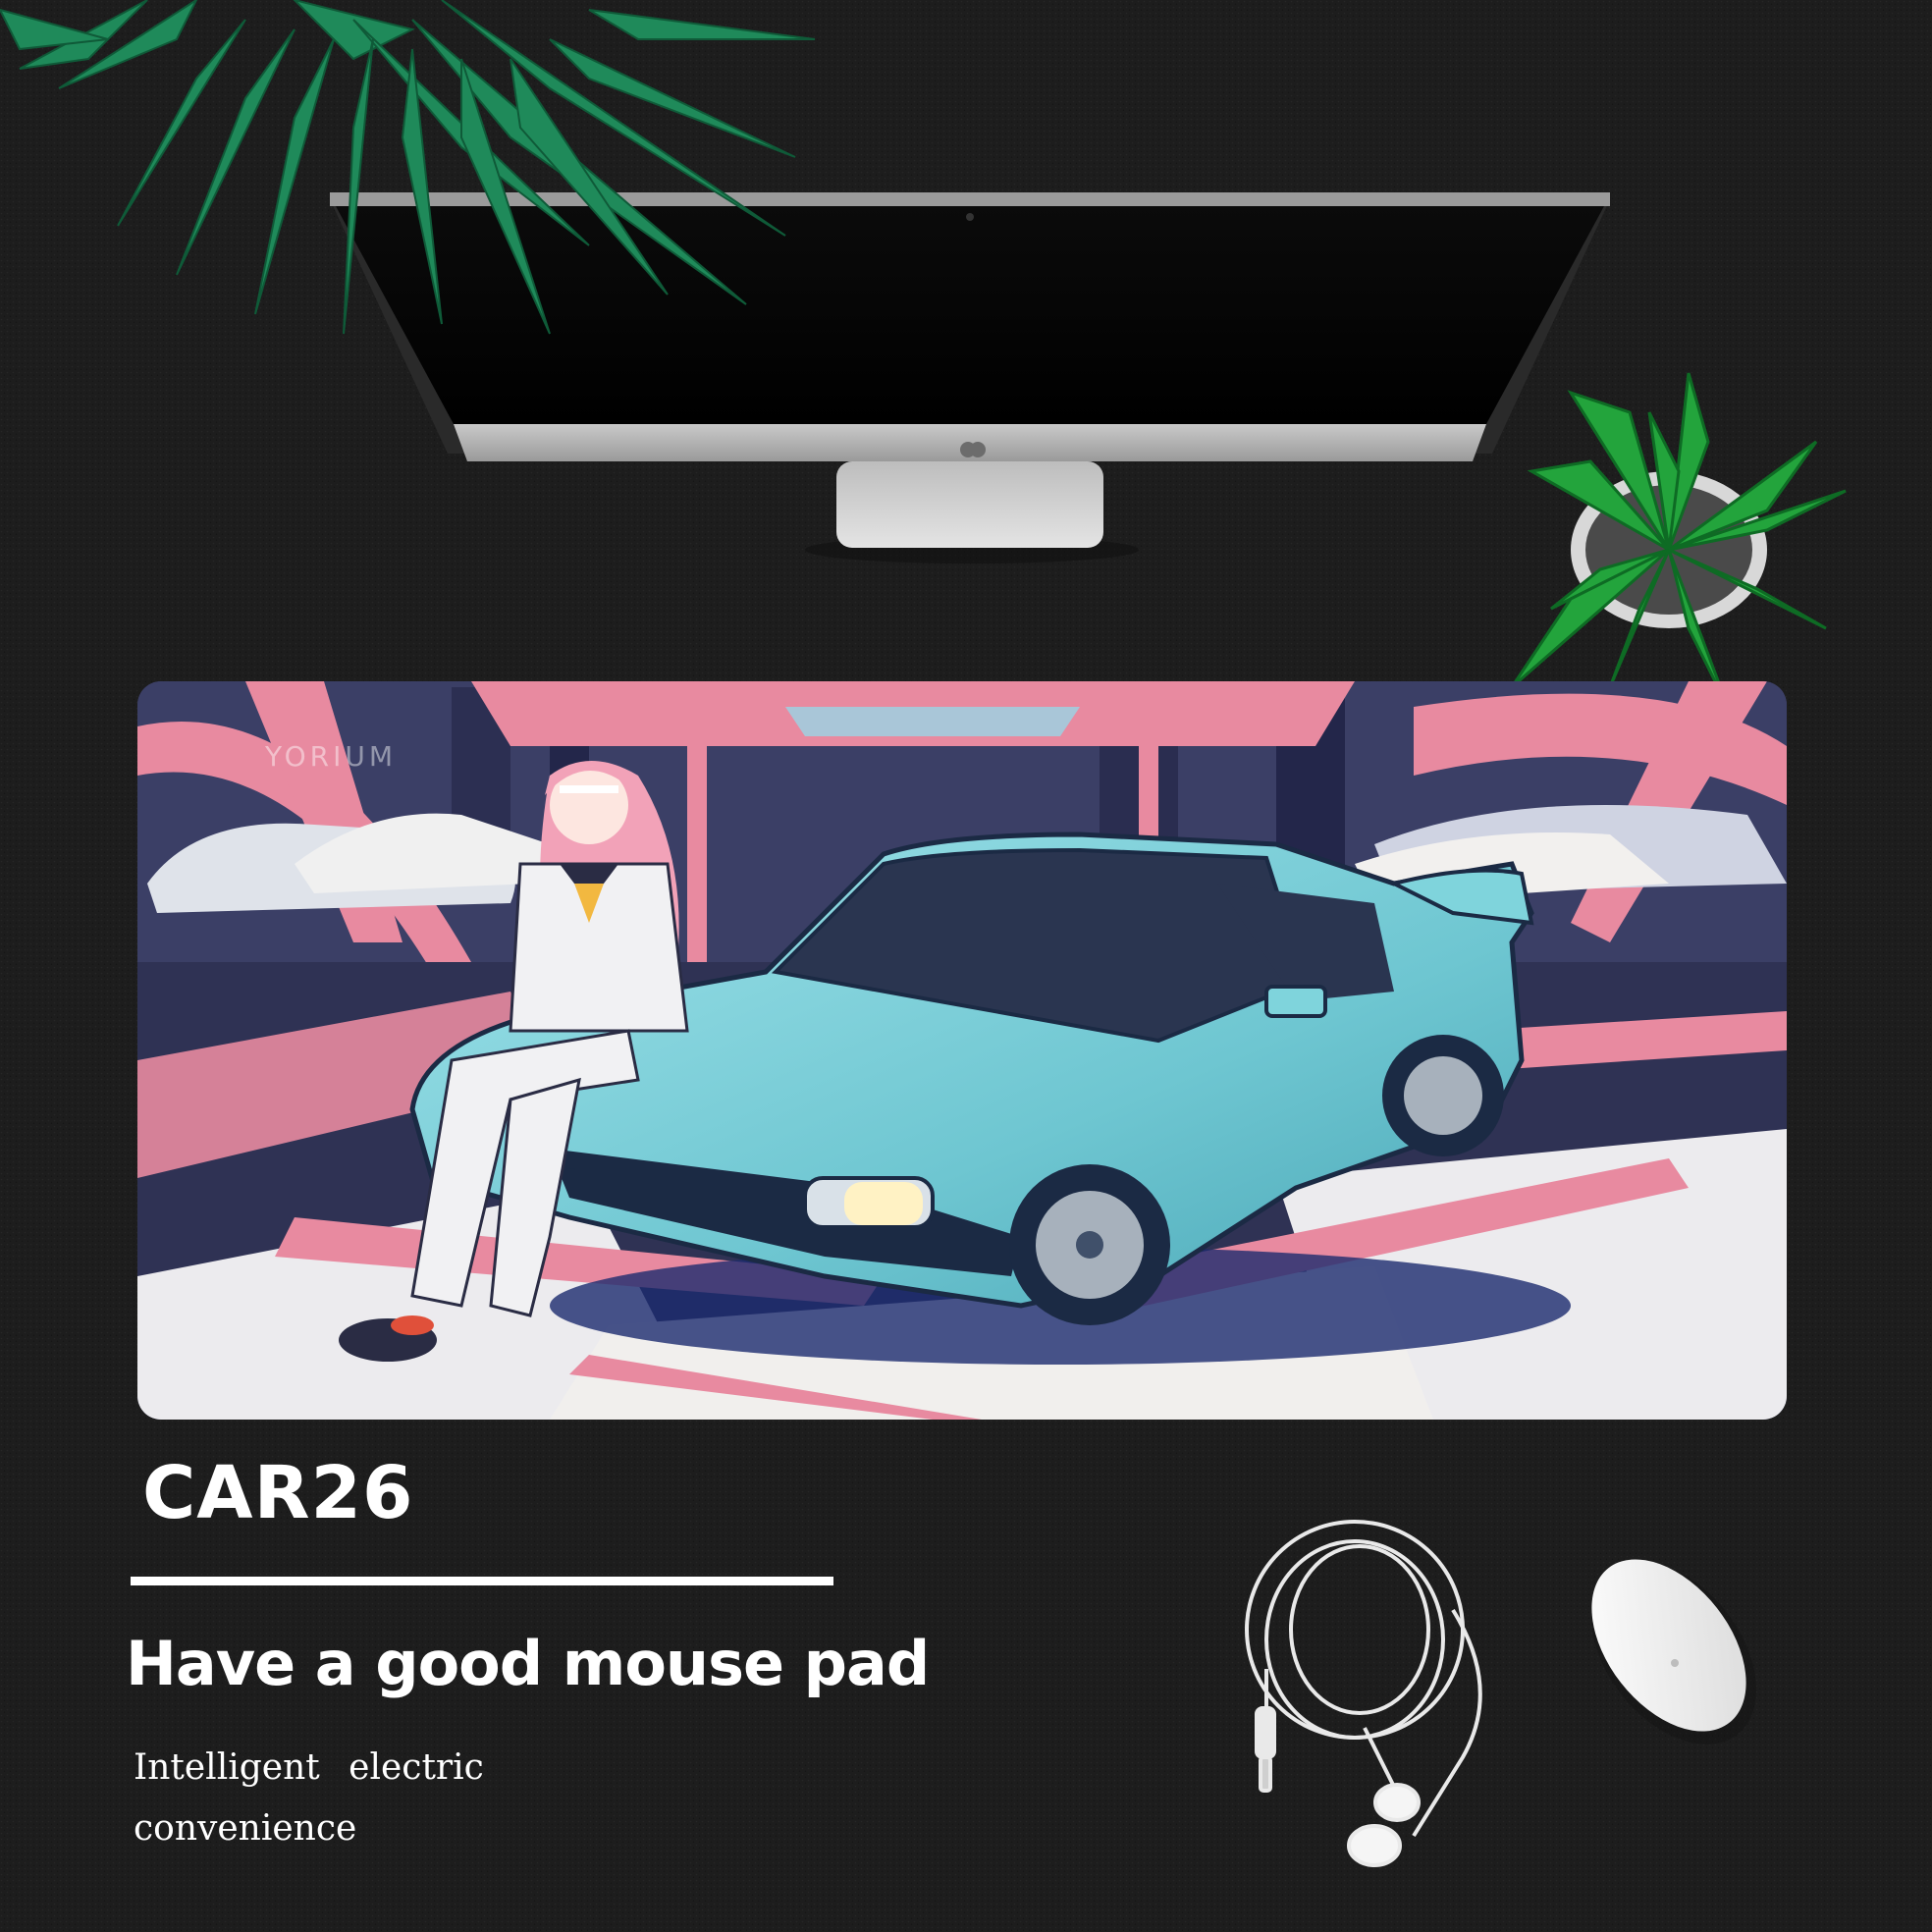 The height and width of the screenshot is (1932, 1932). I want to click on product-code: CAR26, so click(278, 1493).